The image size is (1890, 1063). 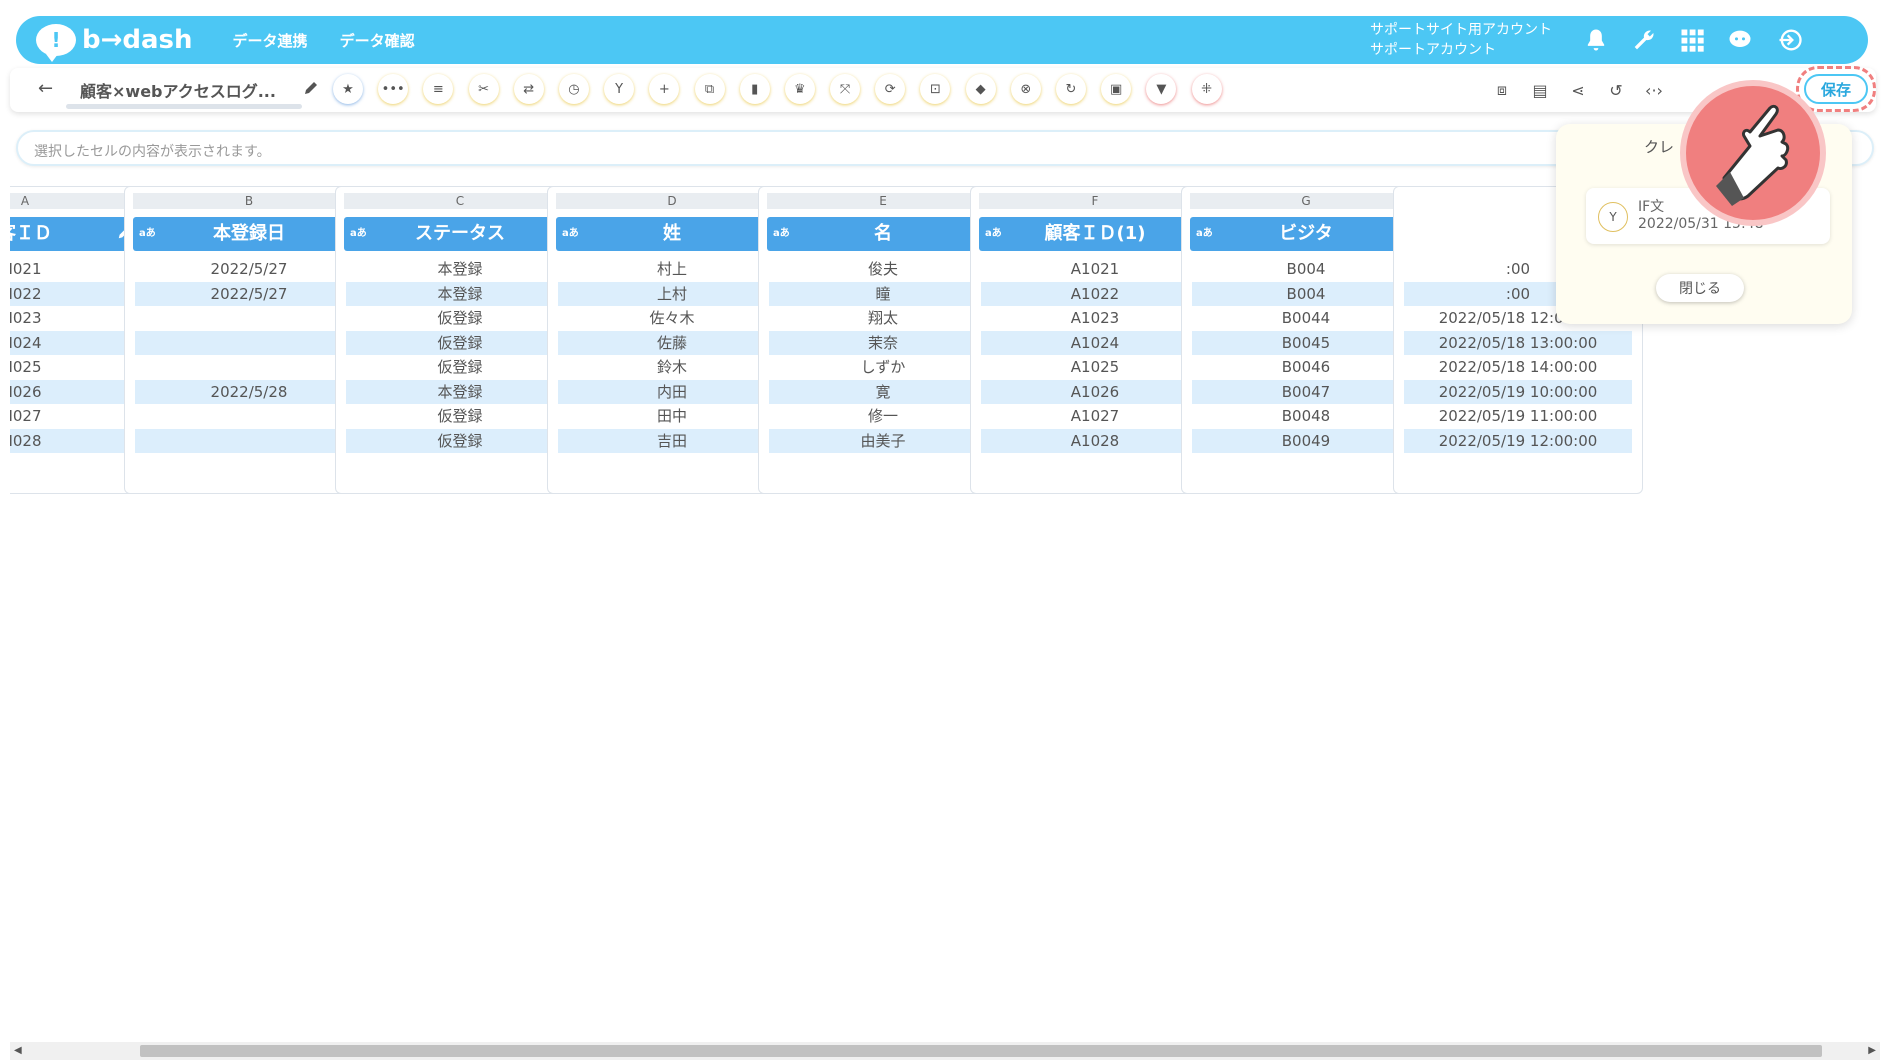 What do you see at coordinates (883, 367) in the screenshot?
I see `grid-cell: しずか` at bounding box center [883, 367].